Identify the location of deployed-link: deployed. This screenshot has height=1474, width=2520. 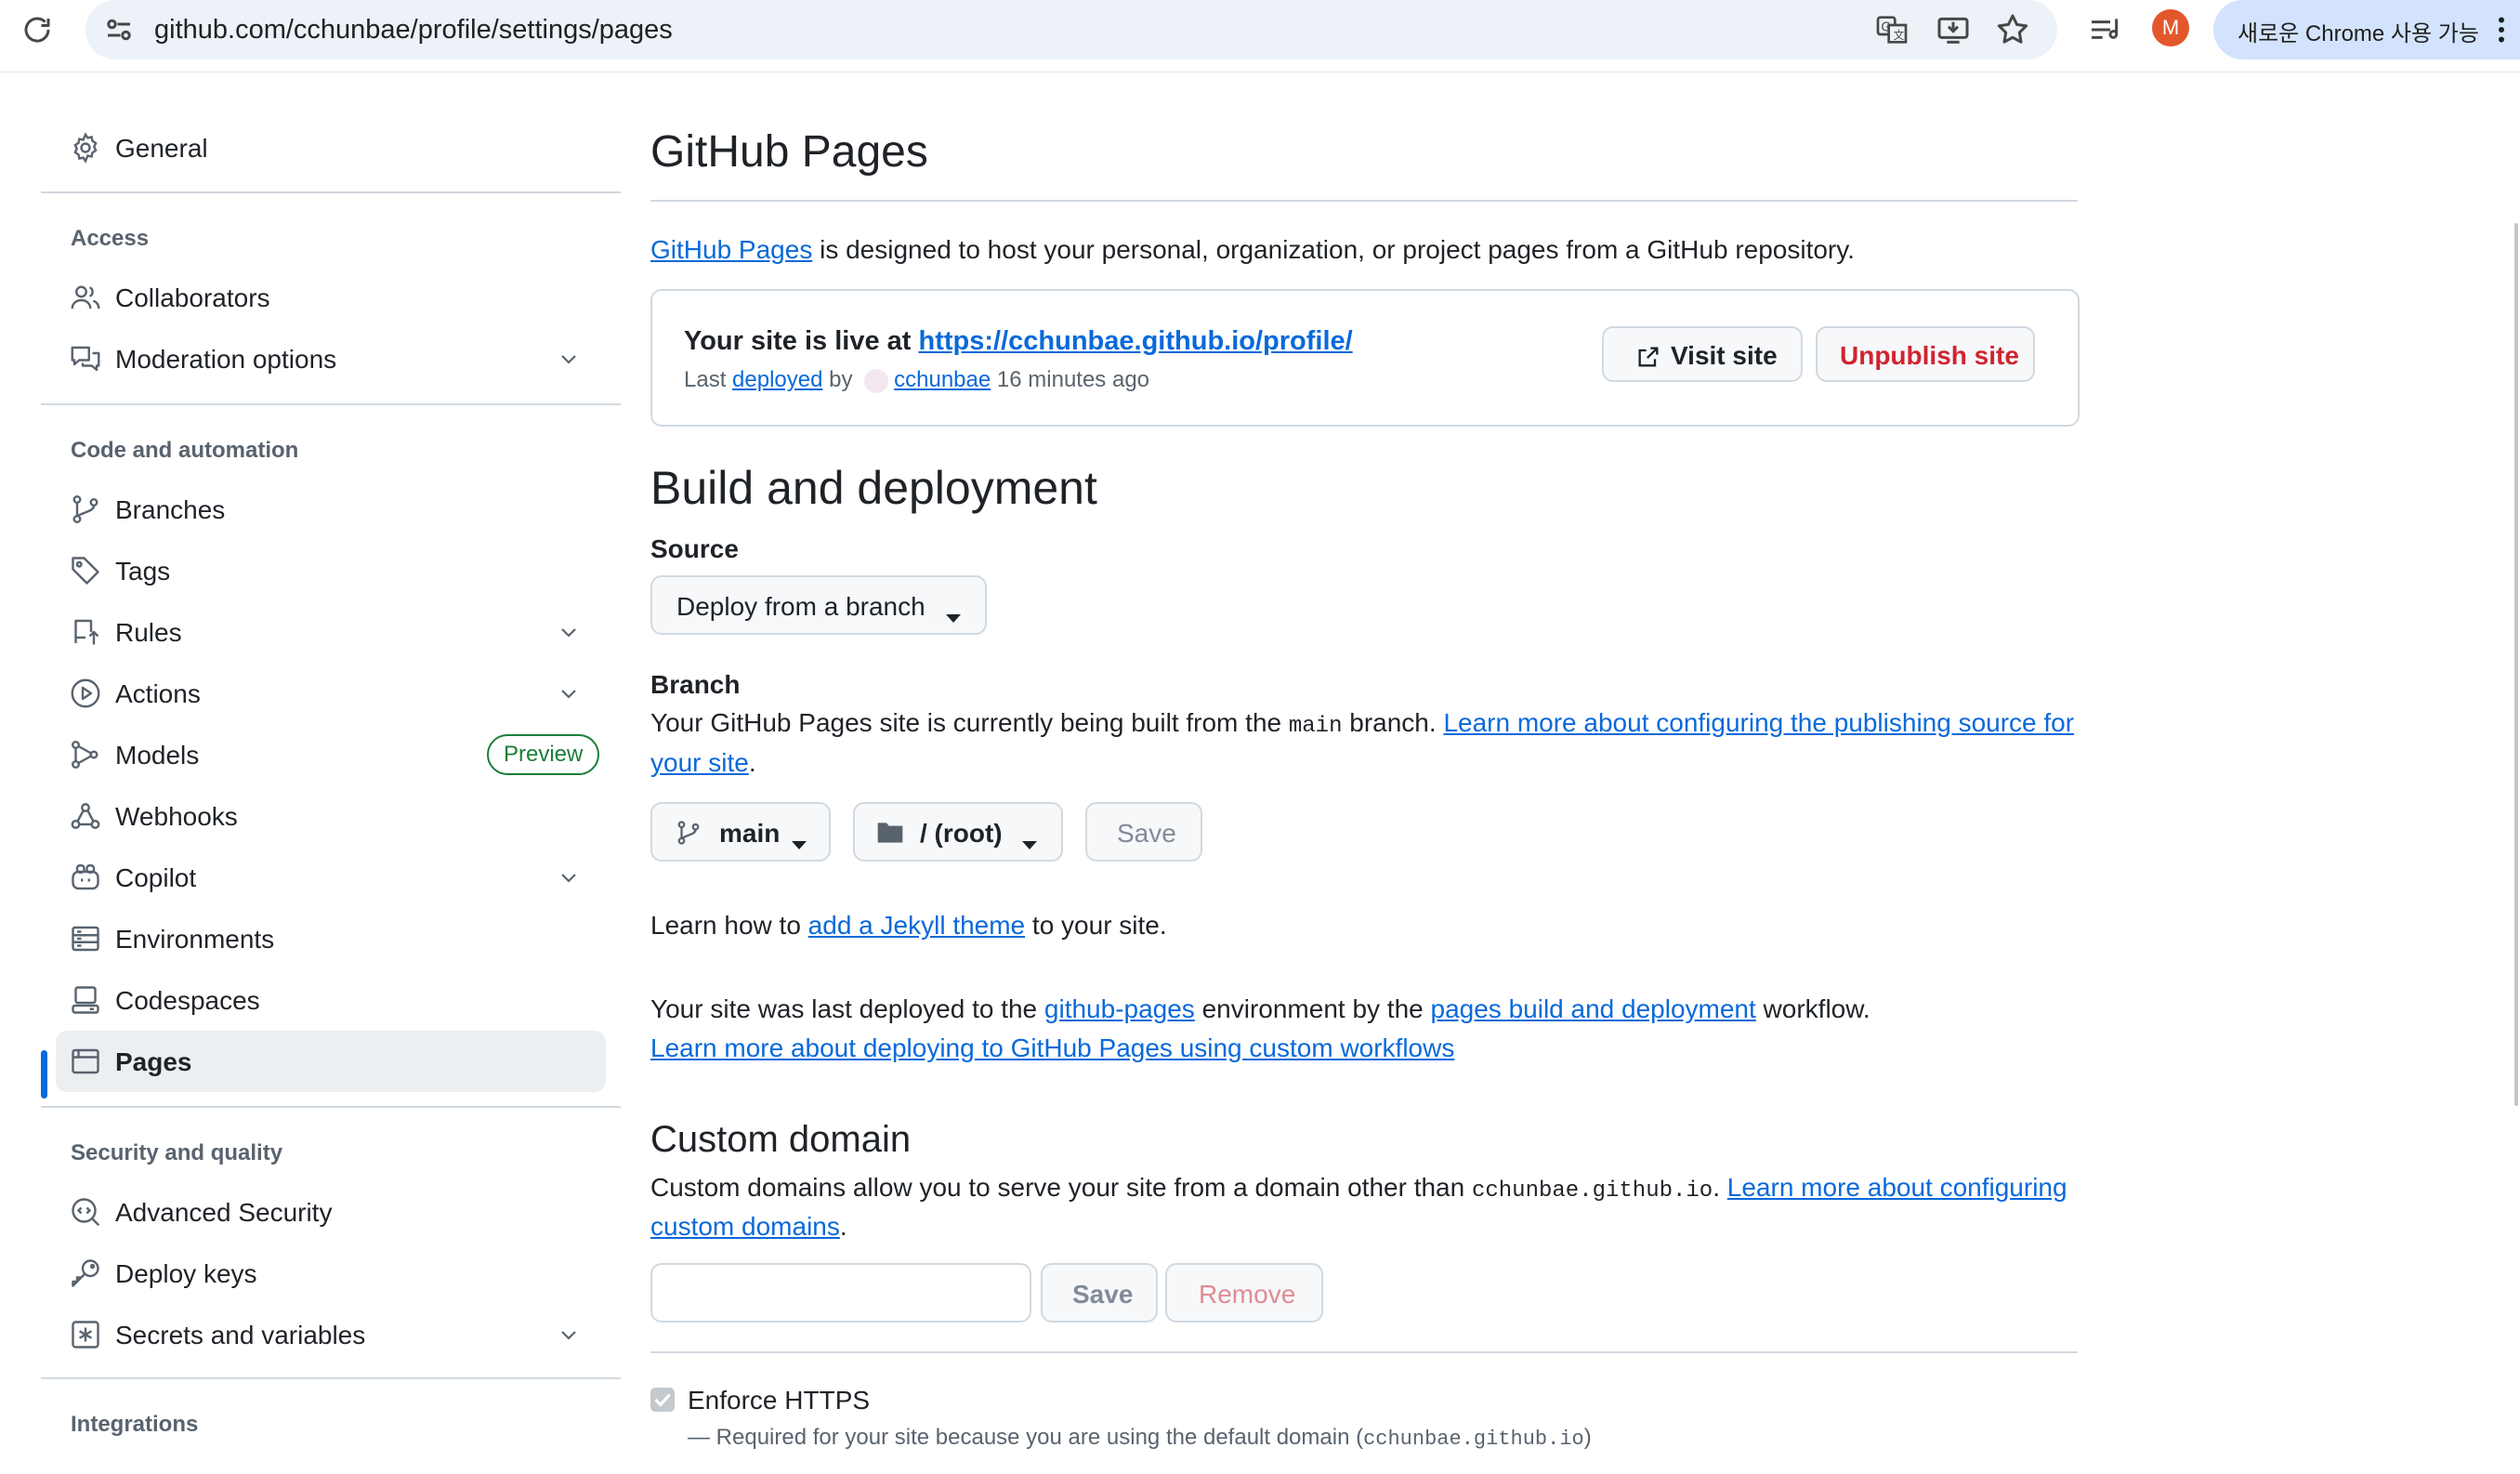
(777, 380).